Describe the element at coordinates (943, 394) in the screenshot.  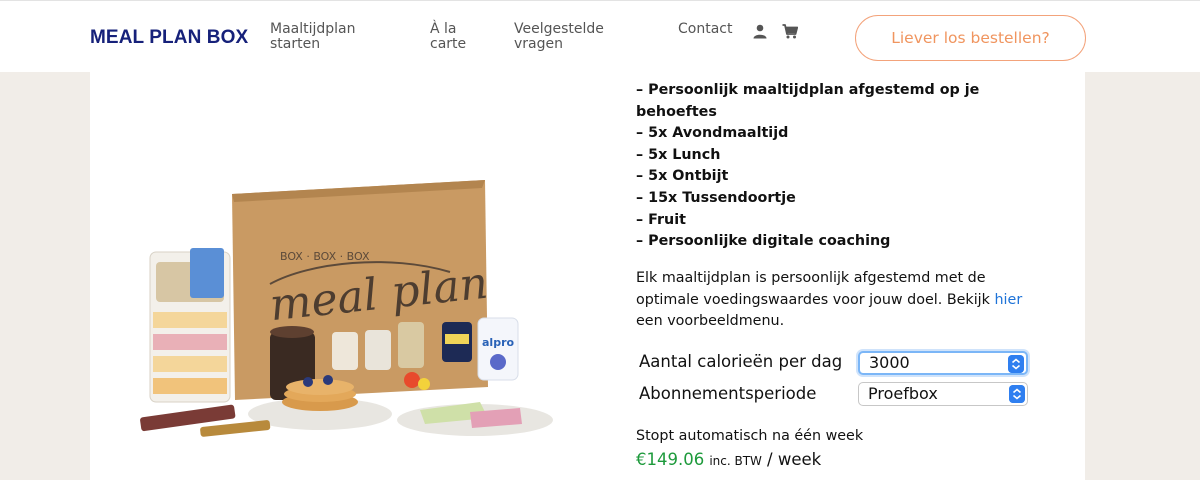
I see `period-select: Proefbox` at that location.